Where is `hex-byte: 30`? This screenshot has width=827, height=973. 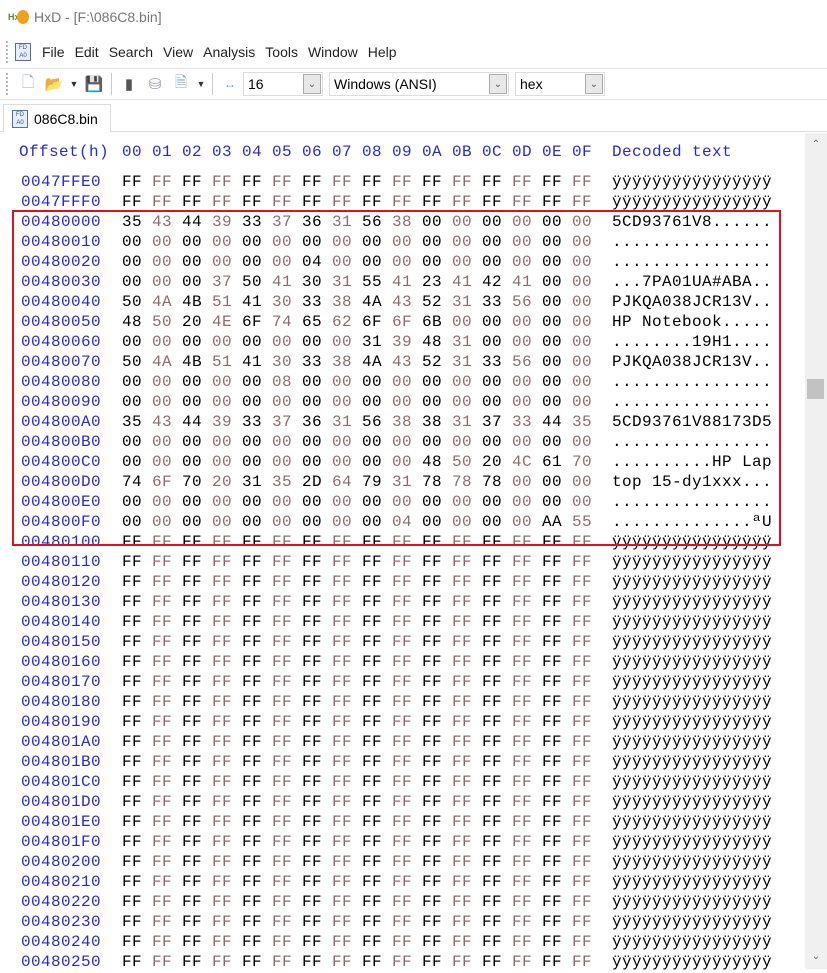 hex-byte: 30 is located at coordinates (283, 362).